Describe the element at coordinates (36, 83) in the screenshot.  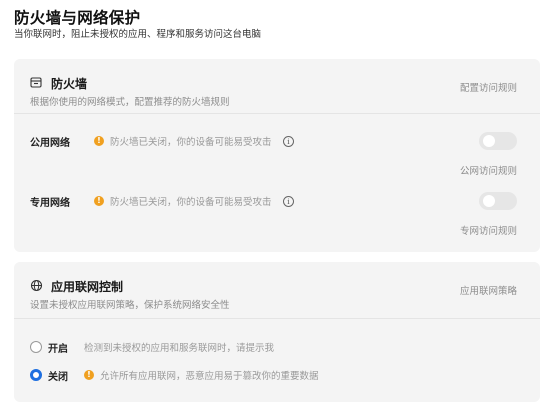
I see `firewall-shield-icon` at that location.